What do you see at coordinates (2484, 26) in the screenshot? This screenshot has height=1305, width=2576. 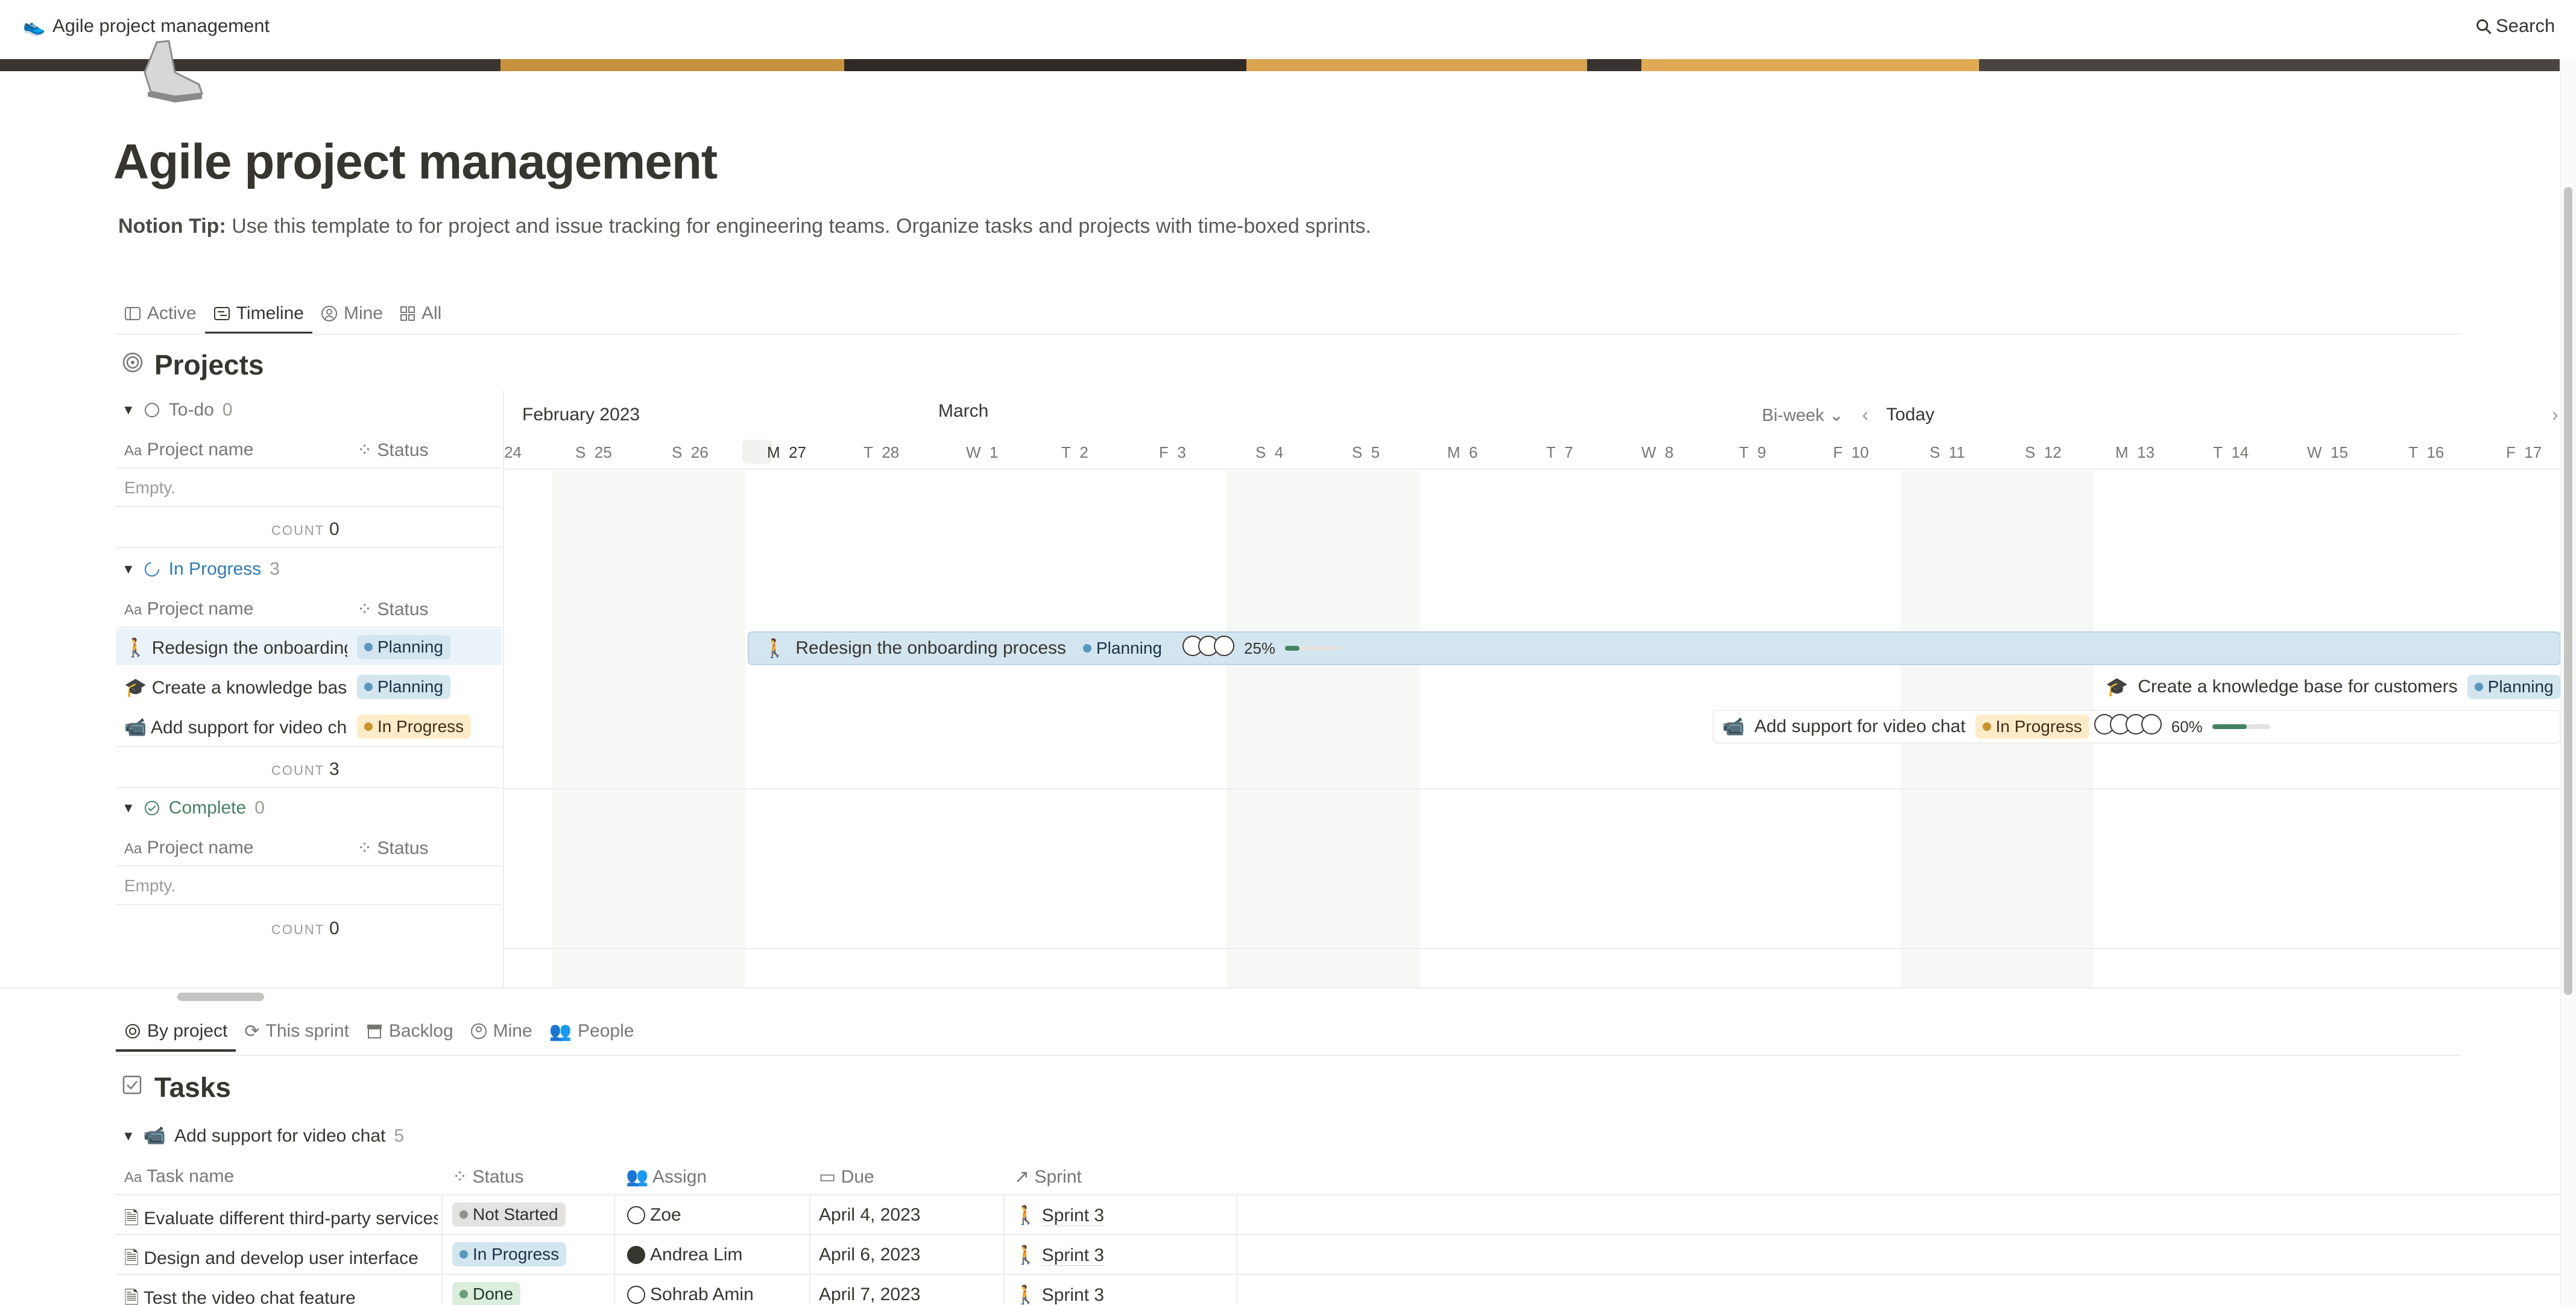 I see `search-icon` at bounding box center [2484, 26].